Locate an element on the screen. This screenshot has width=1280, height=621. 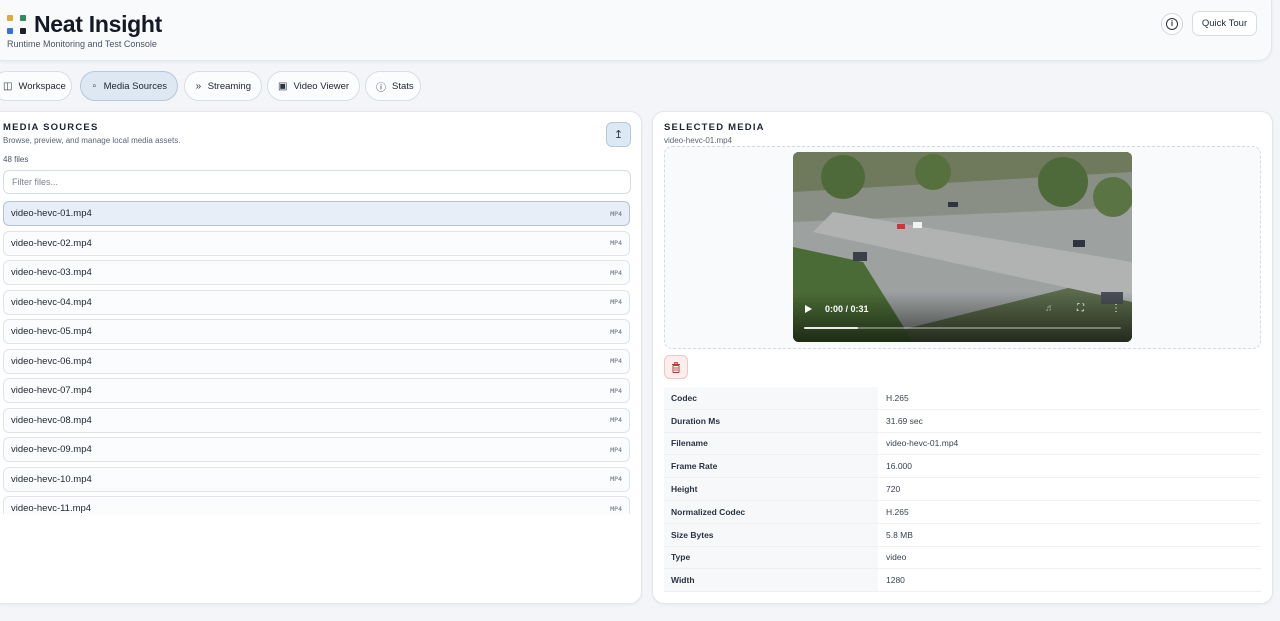
upload-button: ↥ is located at coordinates (618, 134).